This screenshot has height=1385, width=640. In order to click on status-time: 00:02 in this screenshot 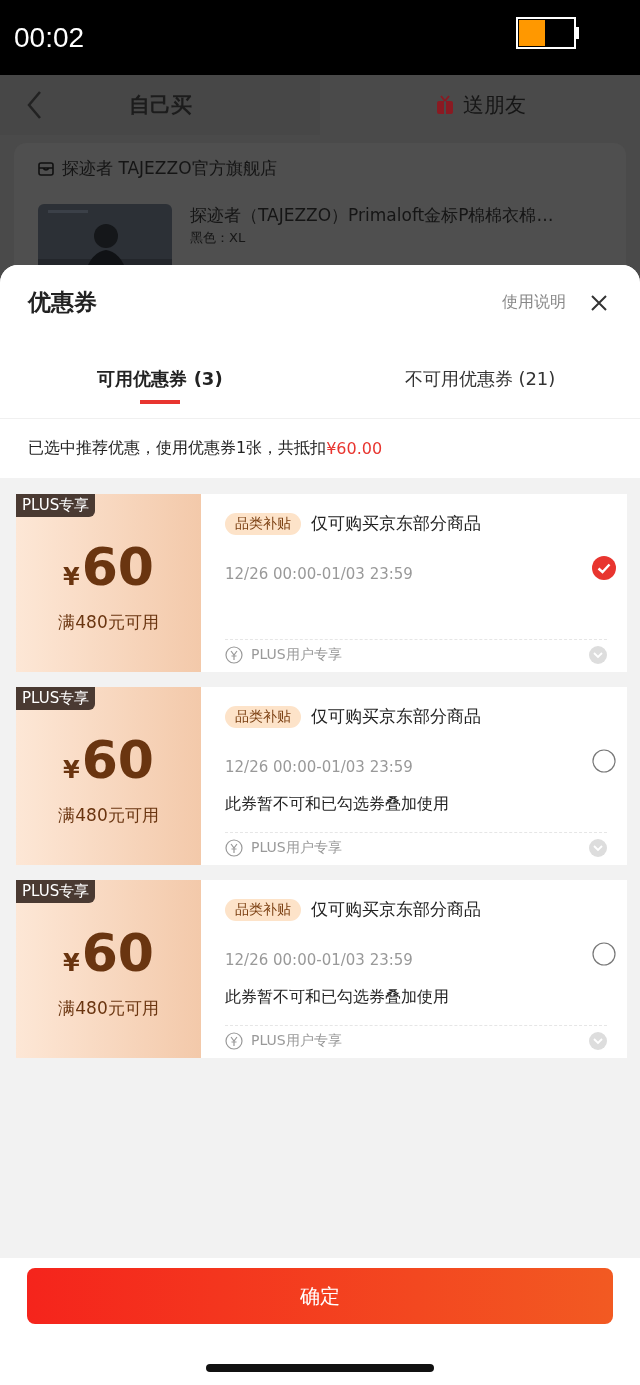, I will do `click(49, 37)`.